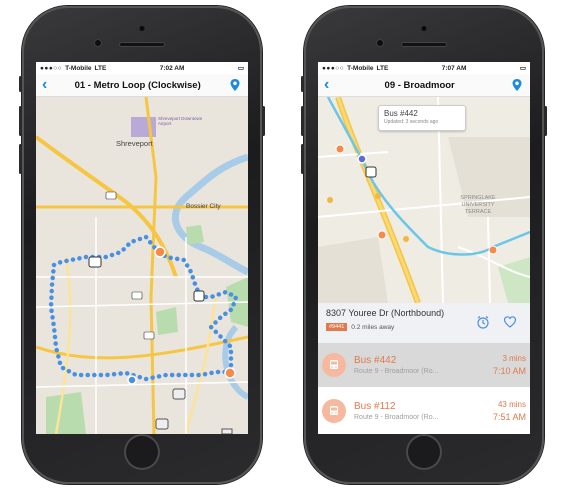  Describe the element at coordinates (478, 205) in the screenshot. I see `area-label: SPRINGLAKE UNIVERSITY TERRACE` at that location.